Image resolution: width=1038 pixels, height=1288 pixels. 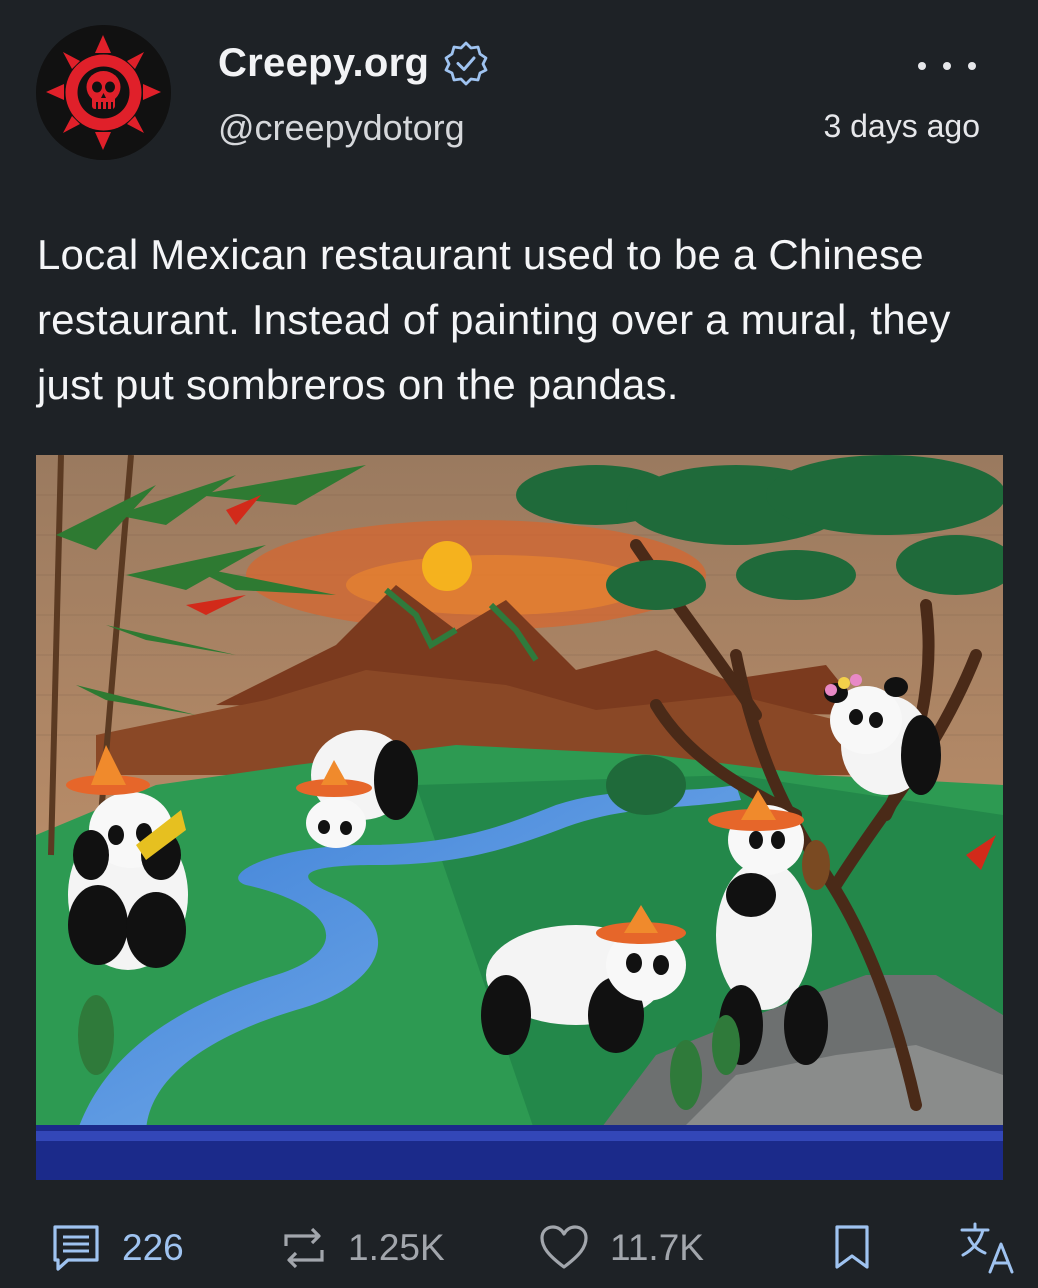 What do you see at coordinates (466, 63) in the screenshot?
I see `verified-badge-icon` at bounding box center [466, 63].